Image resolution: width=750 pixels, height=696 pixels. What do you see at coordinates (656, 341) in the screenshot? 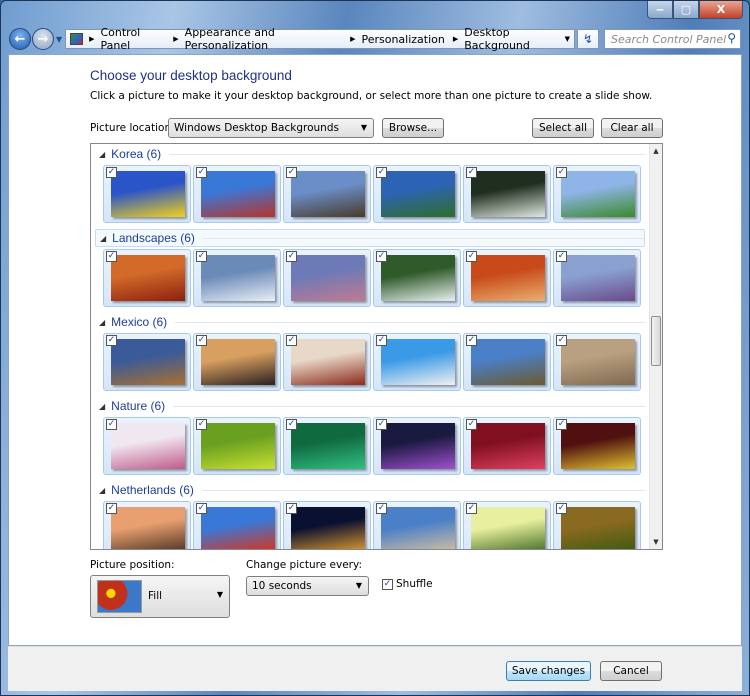
I see `scrollbar-thumb` at bounding box center [656, 341].